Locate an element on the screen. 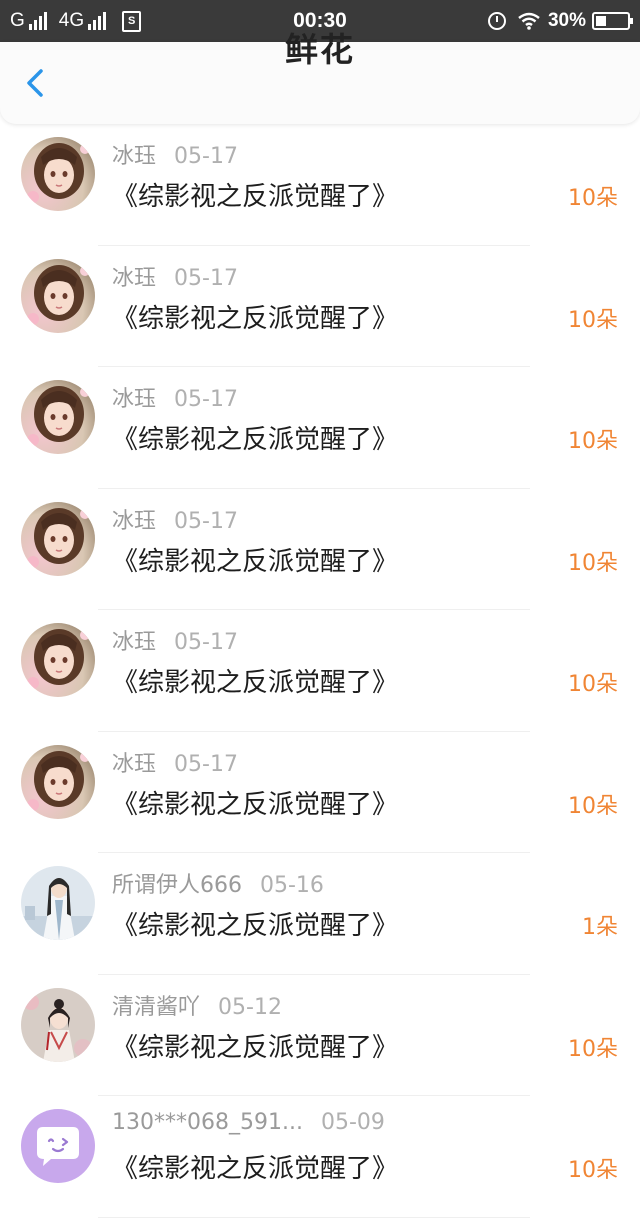 Image resolution: width=640 pixels, height=1218 pixels. hanfu-avatar is located at coordinates (58, 1024).